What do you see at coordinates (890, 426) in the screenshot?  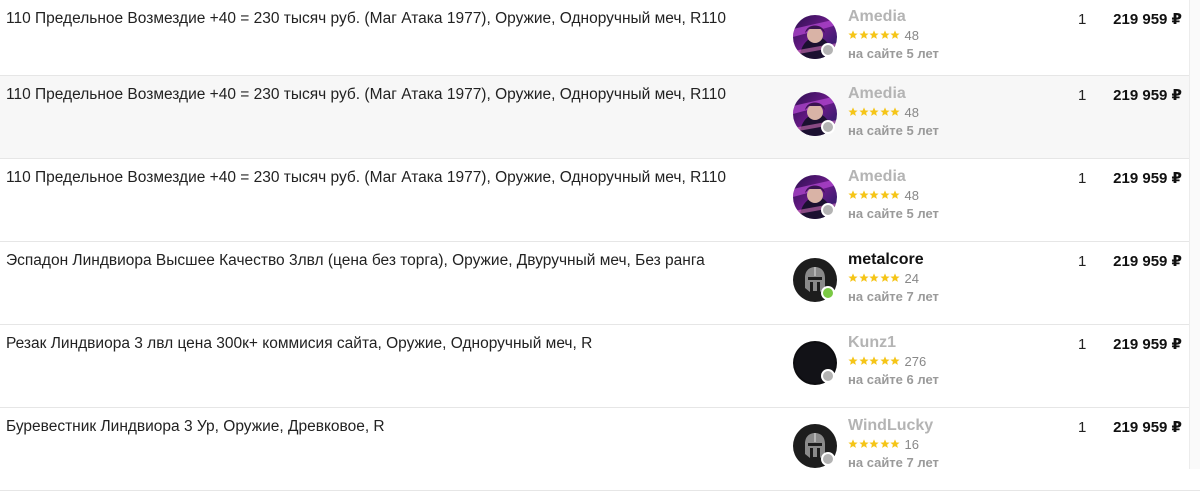 I see `seller-name: WindLucky` at bounding box center [890, 426].